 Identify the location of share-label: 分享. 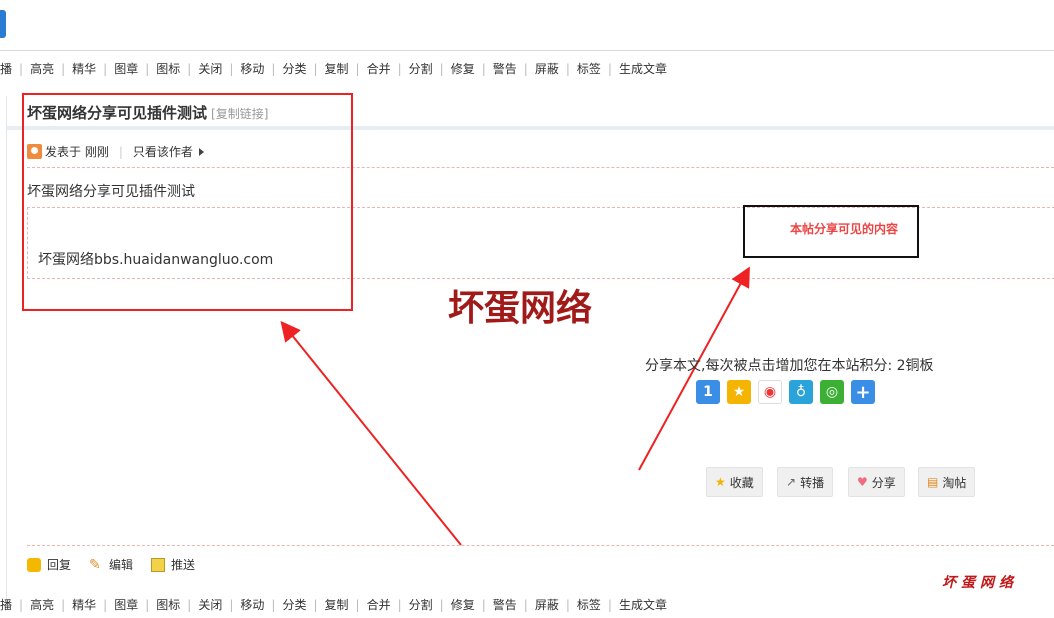
(883, 482).